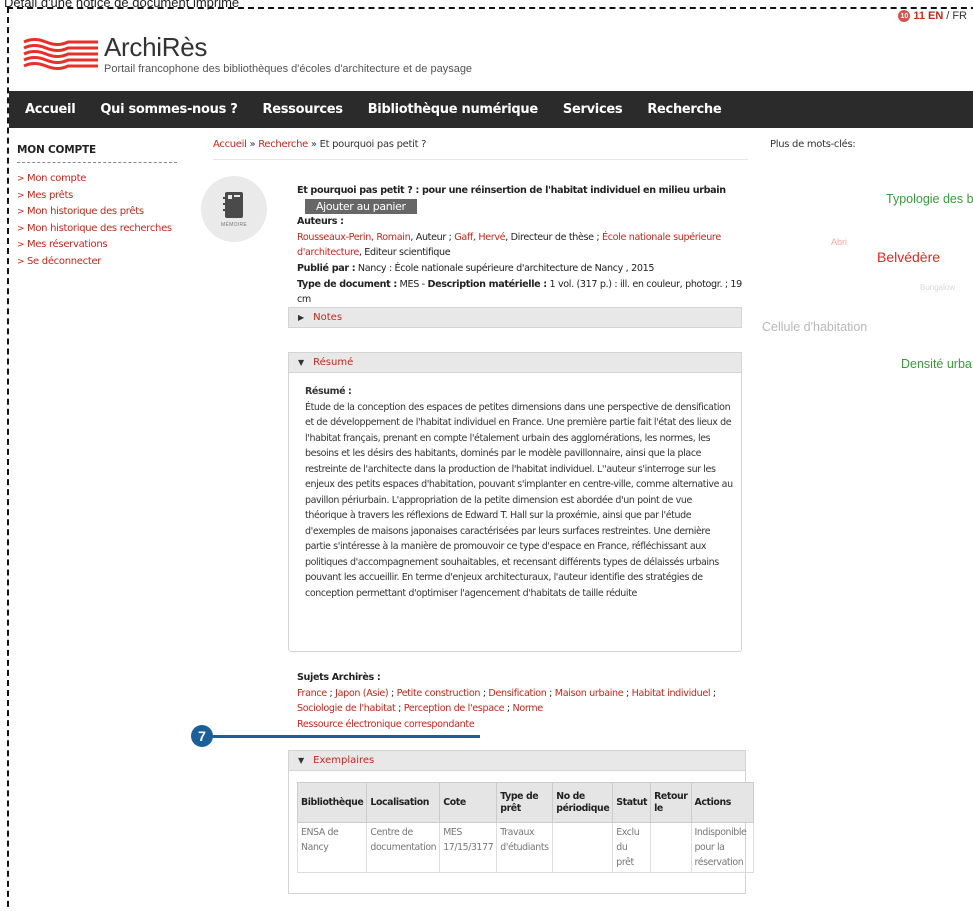 This screenshot has width=973, height=911. What do you see at coordinates (97, 229) in the screenshot?
I see `sidebar-item-historique-recherches: > Mon historique des recherches` at bounding box center [97, 229].